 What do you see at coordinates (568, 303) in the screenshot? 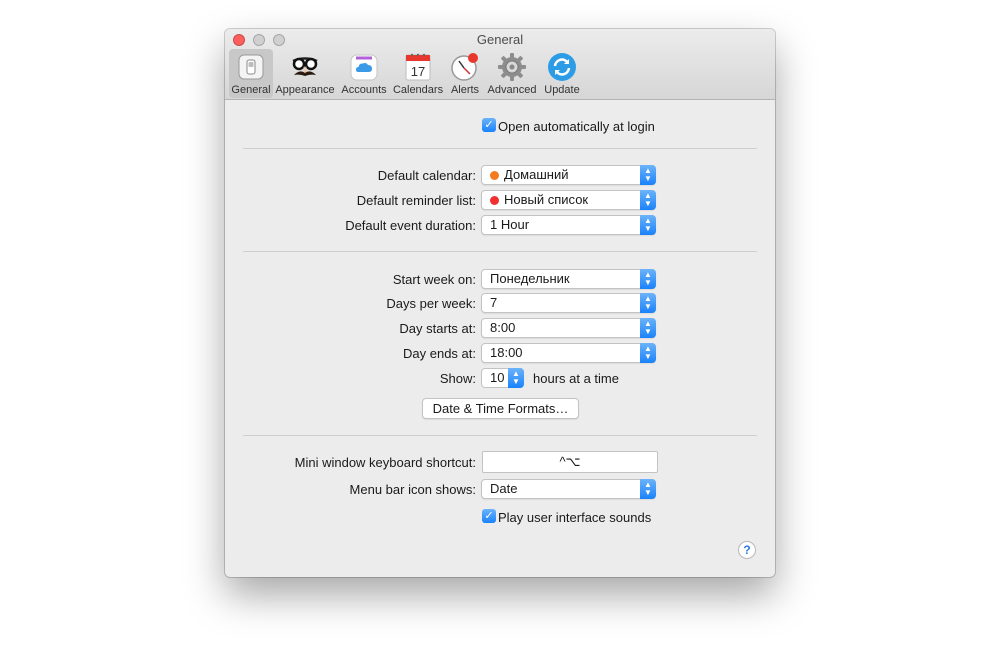
I see `days-per-week-popup: 7 ▲ ▼` at bounding box center [568, 303].